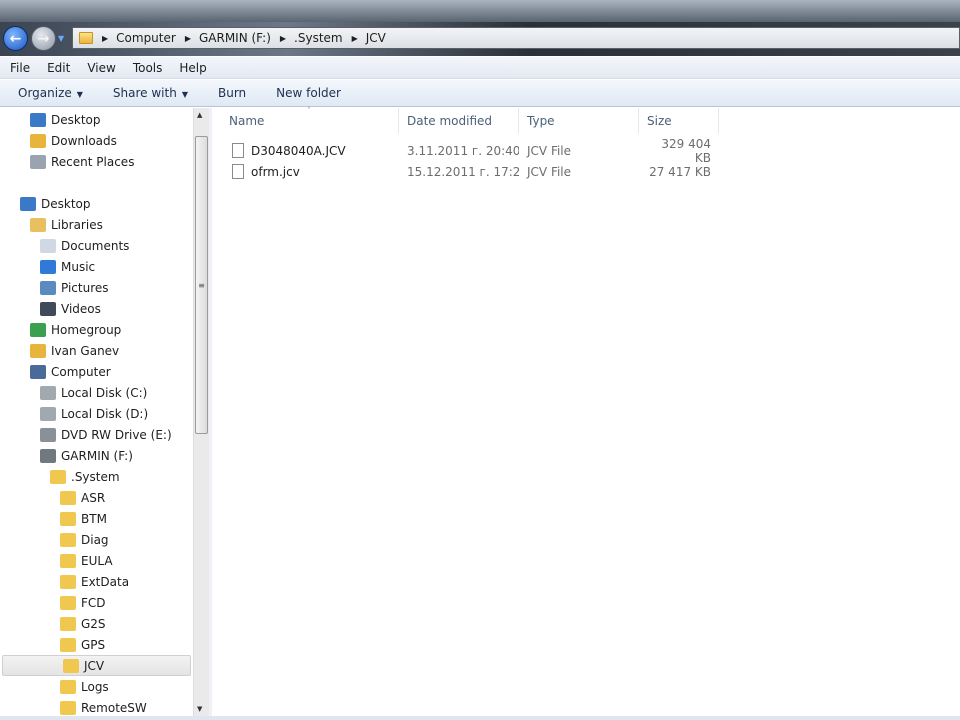 The image size is (960, 720). I want to click on nav-item-ivan-ganev: Ivan Ganev, so click(96, 350).